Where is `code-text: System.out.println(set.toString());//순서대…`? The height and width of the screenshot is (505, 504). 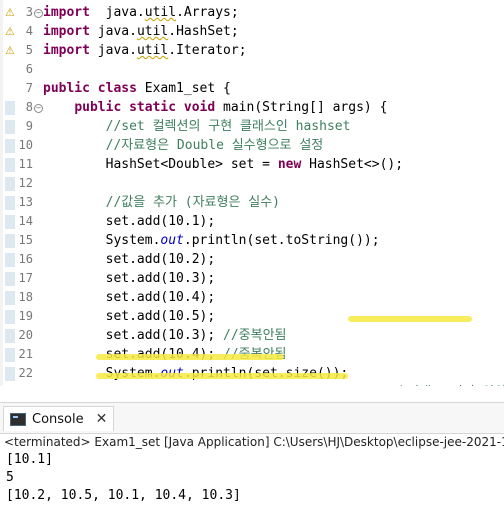
code-text: System.out.println(set.toString());//순서대… is located at coordinates (273, 384).